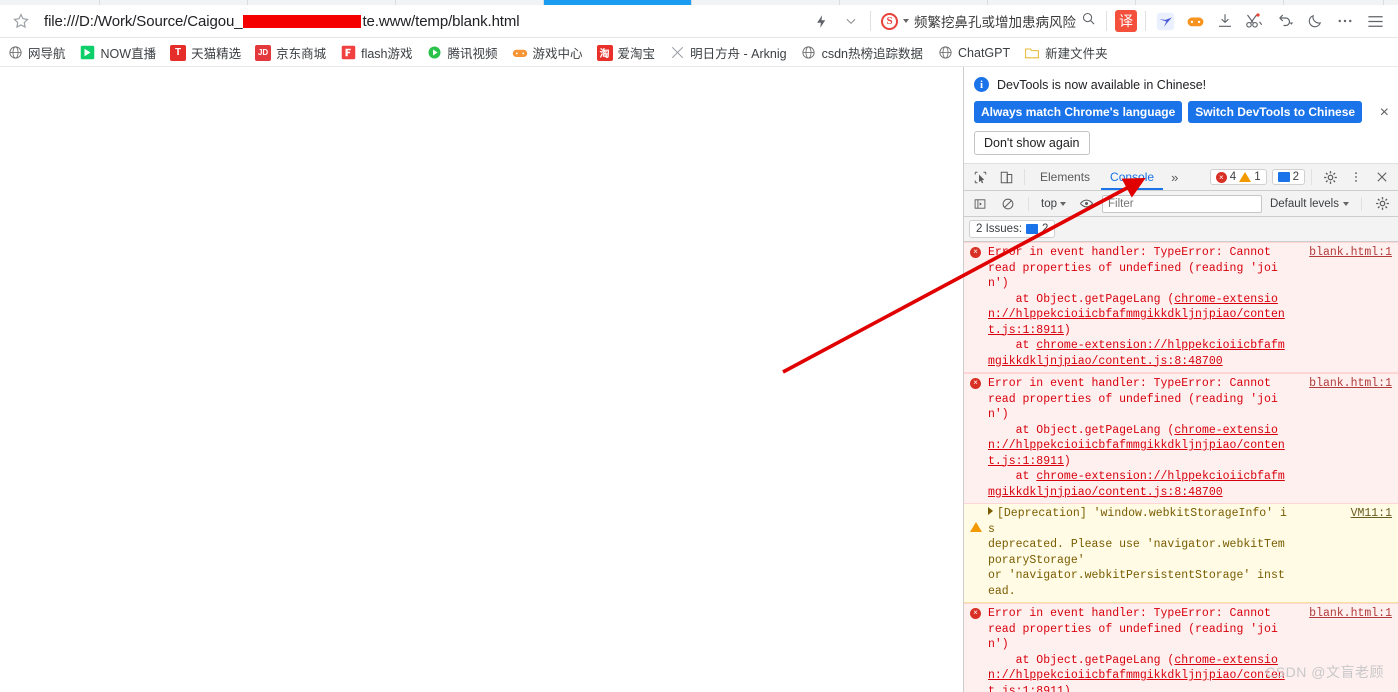 The image size is (1398, 692). I want to click on bookmark-item: JD 京东商城, so click(290, 53).